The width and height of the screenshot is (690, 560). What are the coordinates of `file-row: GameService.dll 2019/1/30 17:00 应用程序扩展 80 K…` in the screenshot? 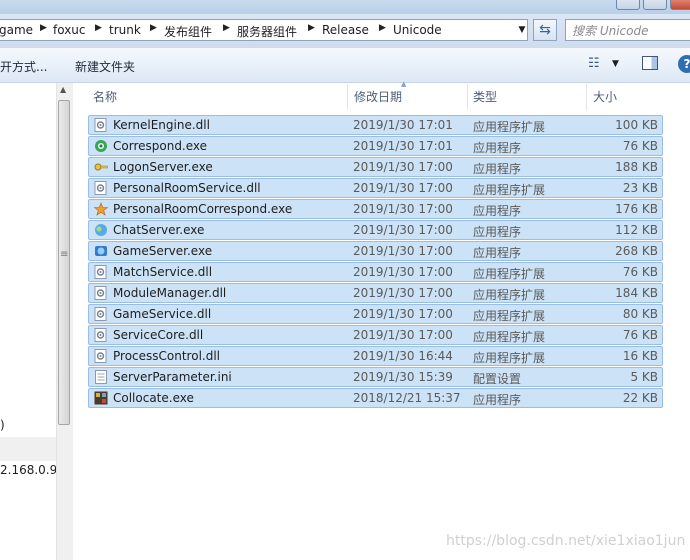 It's located at (375, 314).